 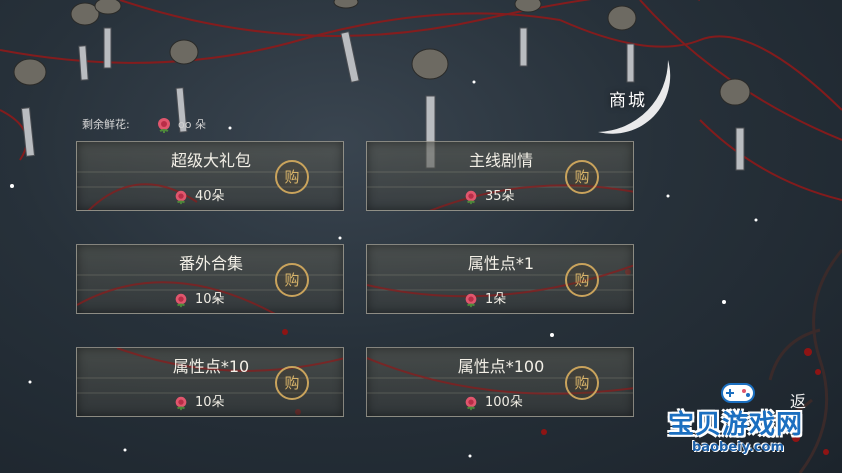 What do you see at coordinates (500, 382) in the screenshot?
I see `shop-item-card: 属性点*100 100朵 购` at bounding box center [500, 382].